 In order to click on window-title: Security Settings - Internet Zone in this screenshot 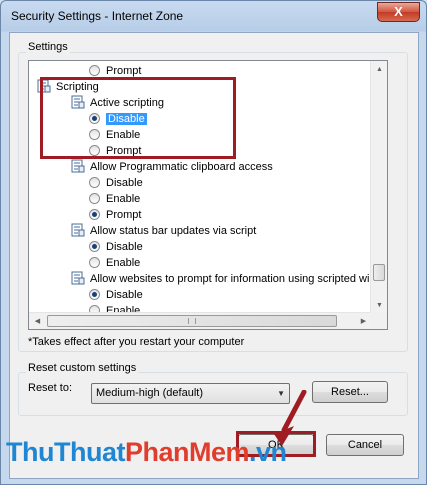, I will do `click(97, 16)`.